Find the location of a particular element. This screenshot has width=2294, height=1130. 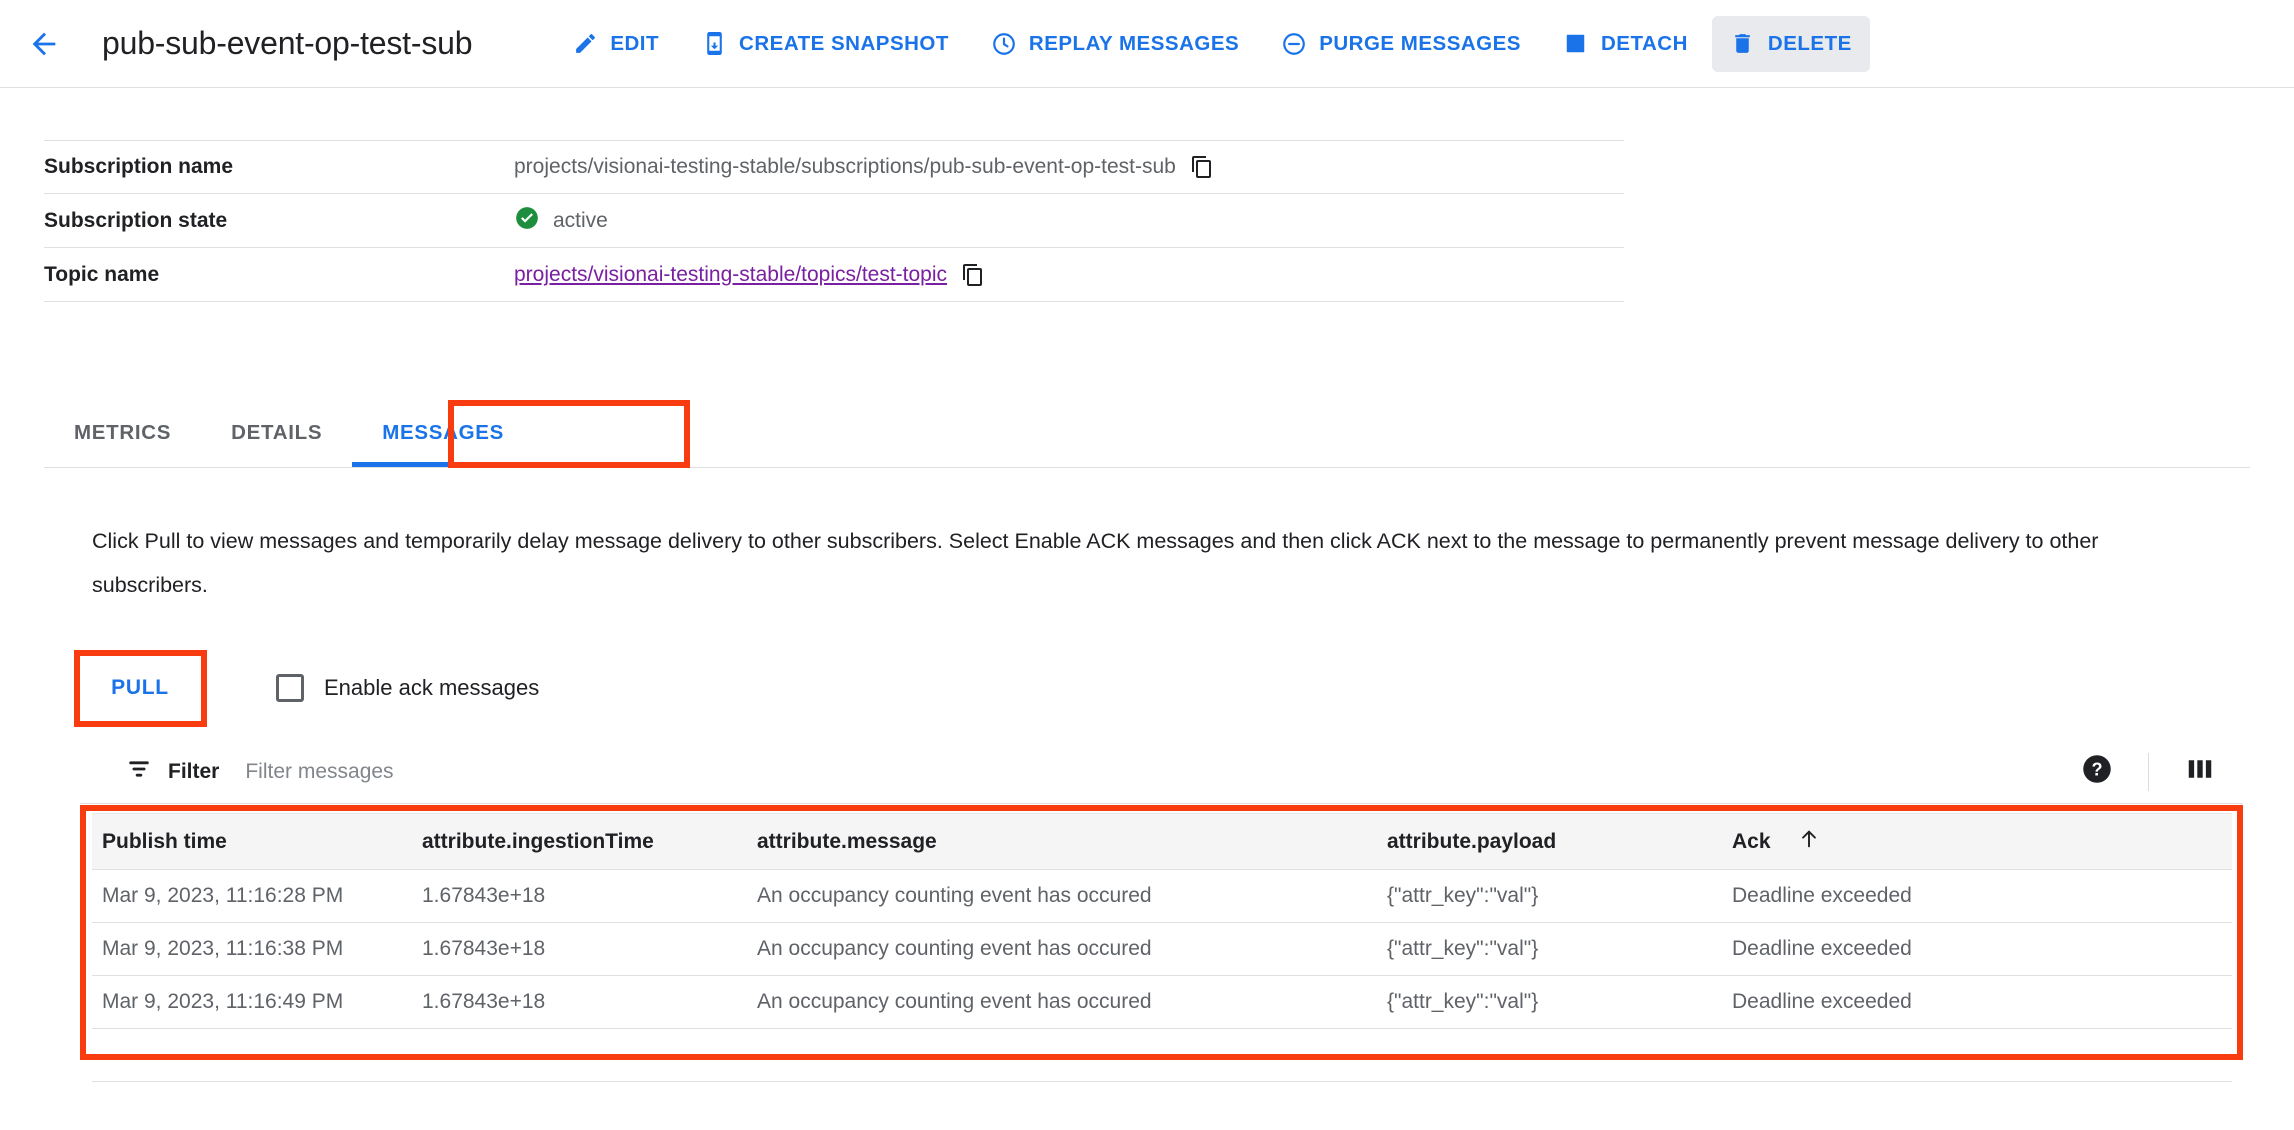

toolbar-divider is located at coordinates (2148, 771).